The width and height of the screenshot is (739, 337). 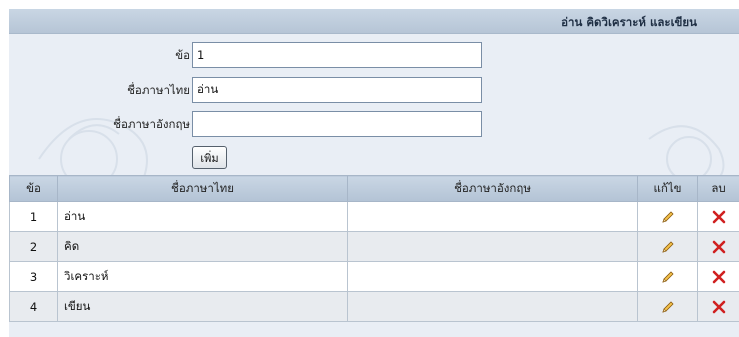 What do you see at coordinates (374, 332) in the screenshot?
I see `table-footer` at bounding box center [374, 332].